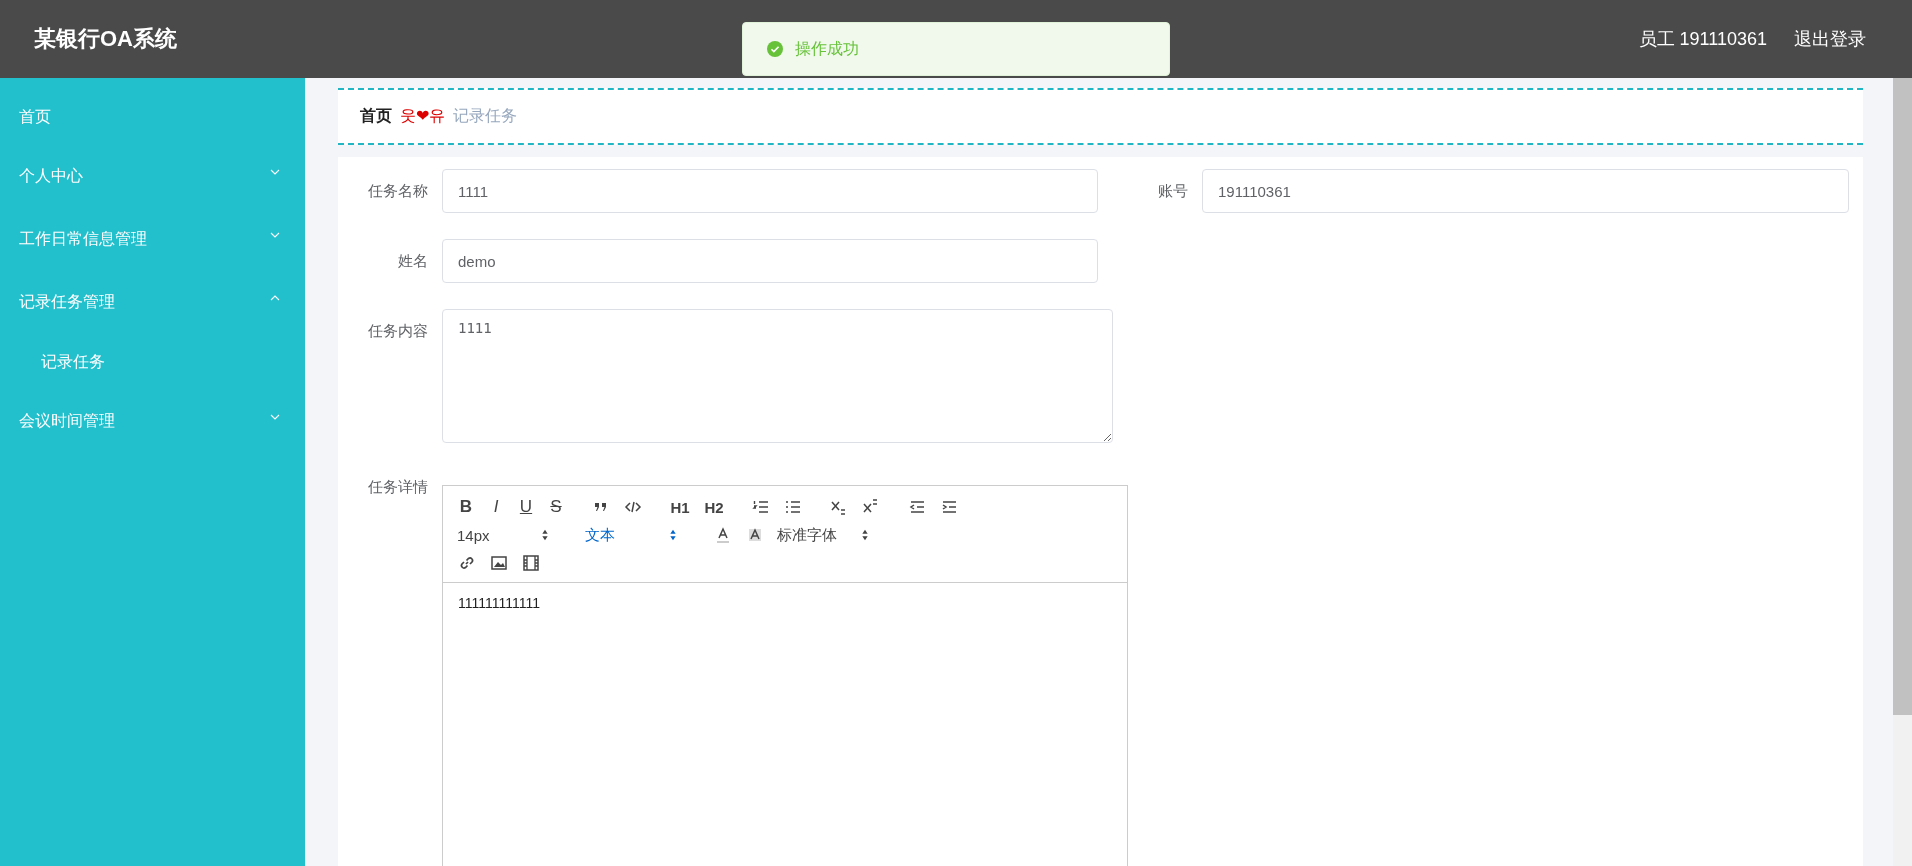  I want to click on field-label: 姓名, so click(413, 261).